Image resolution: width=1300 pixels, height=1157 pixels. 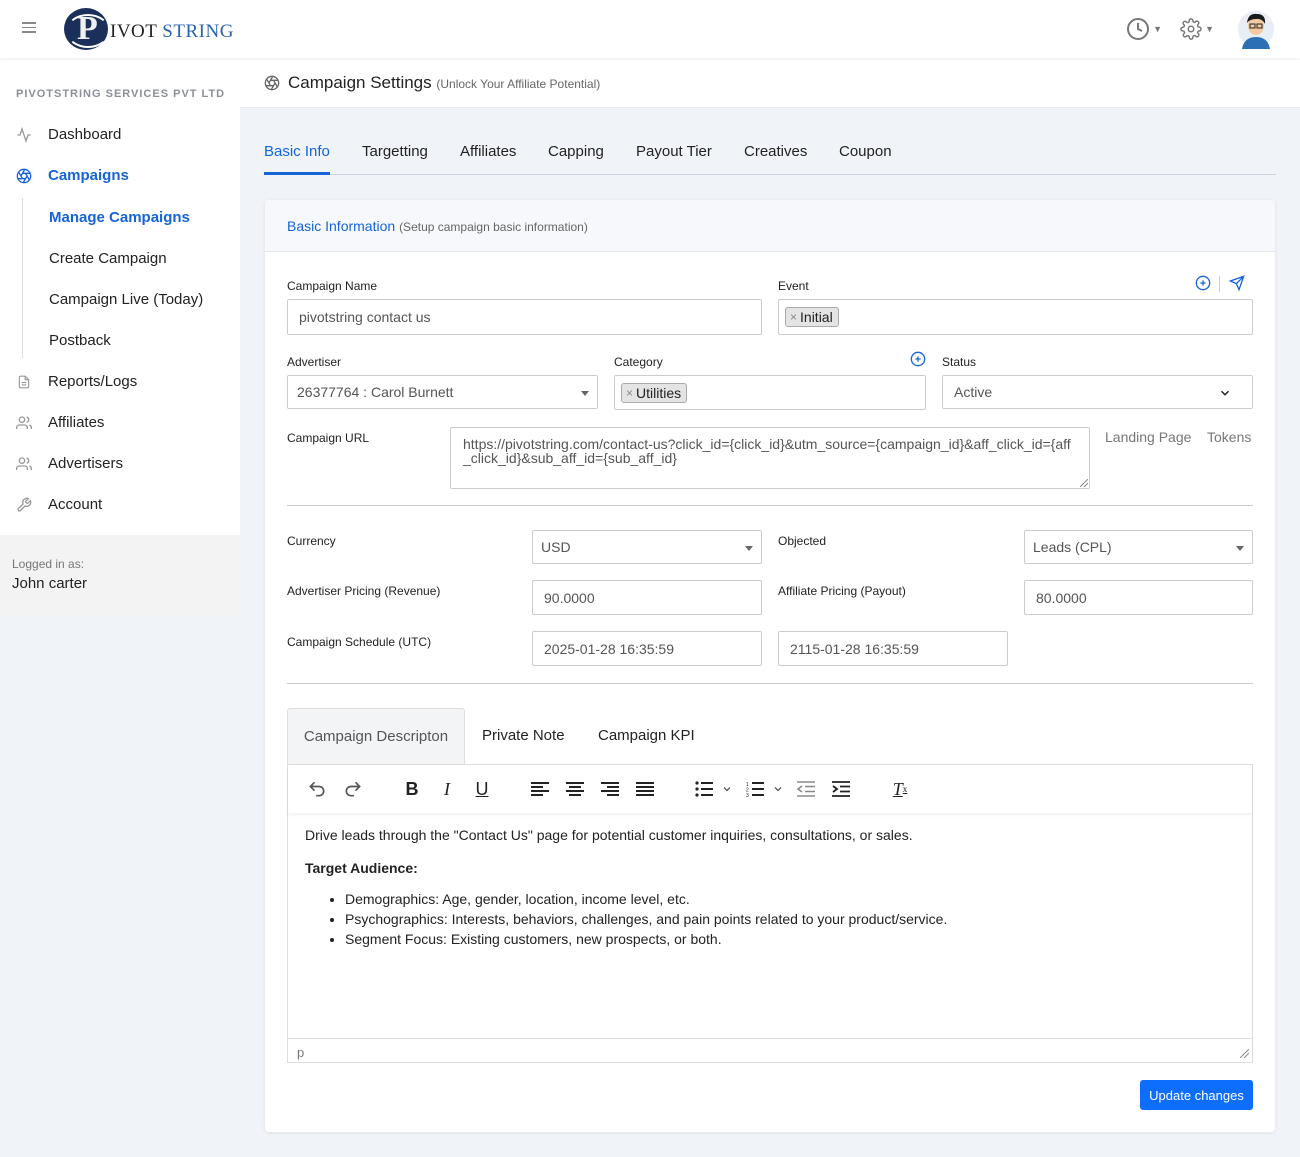 I want to click on sidebar-item-advertisers: Advertisers, so click(x=69, y=463).